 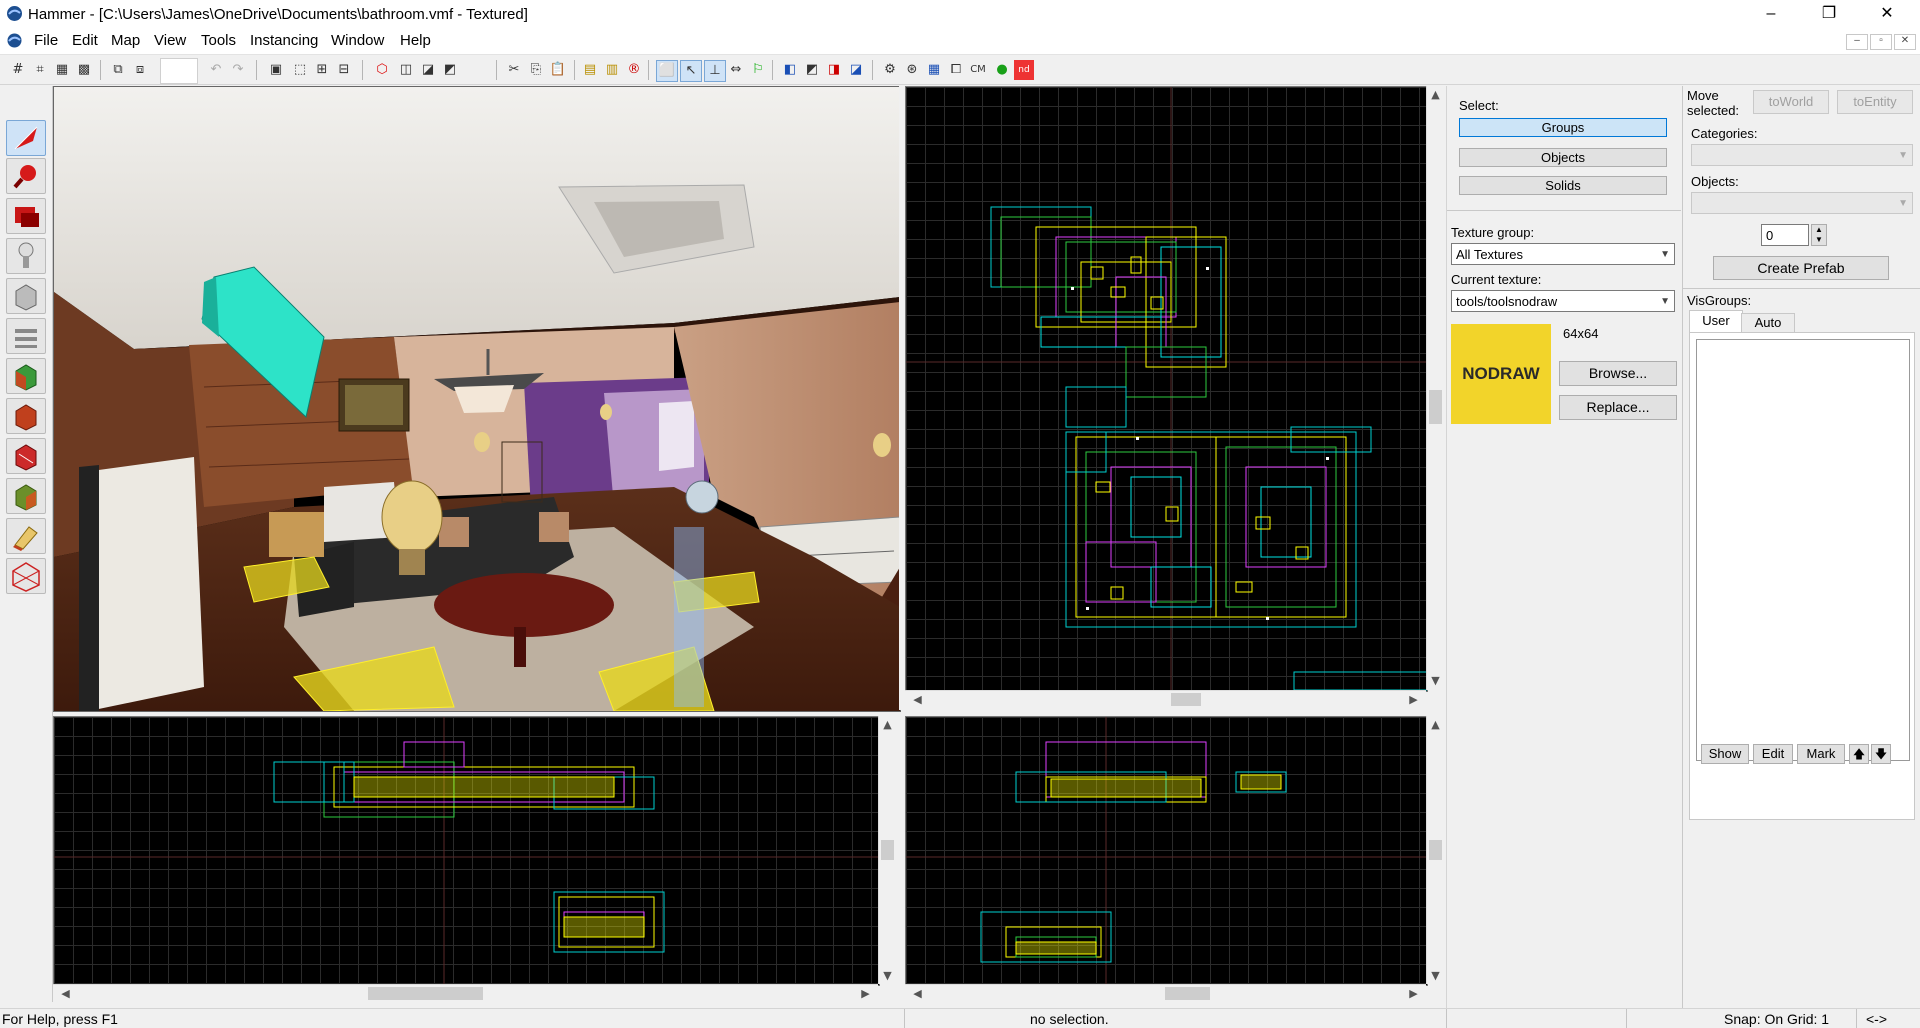 What do you see at coordinates (1435, 388) in the screenshot?
I see `top-view-vscrollbar: ▲ ▼` at bounding box center [1435, 388].